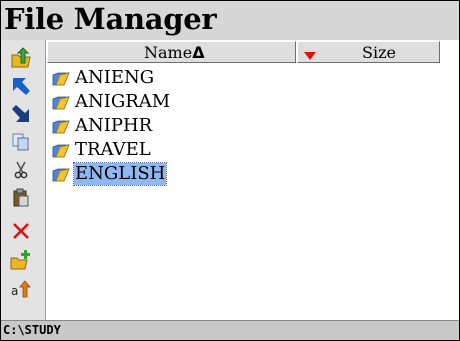 This screenshot has height=341, width=460. Describe the element at coordinates (198, 52) in the screenshot. I see `sort-ascending-icon: Δ` at that location.